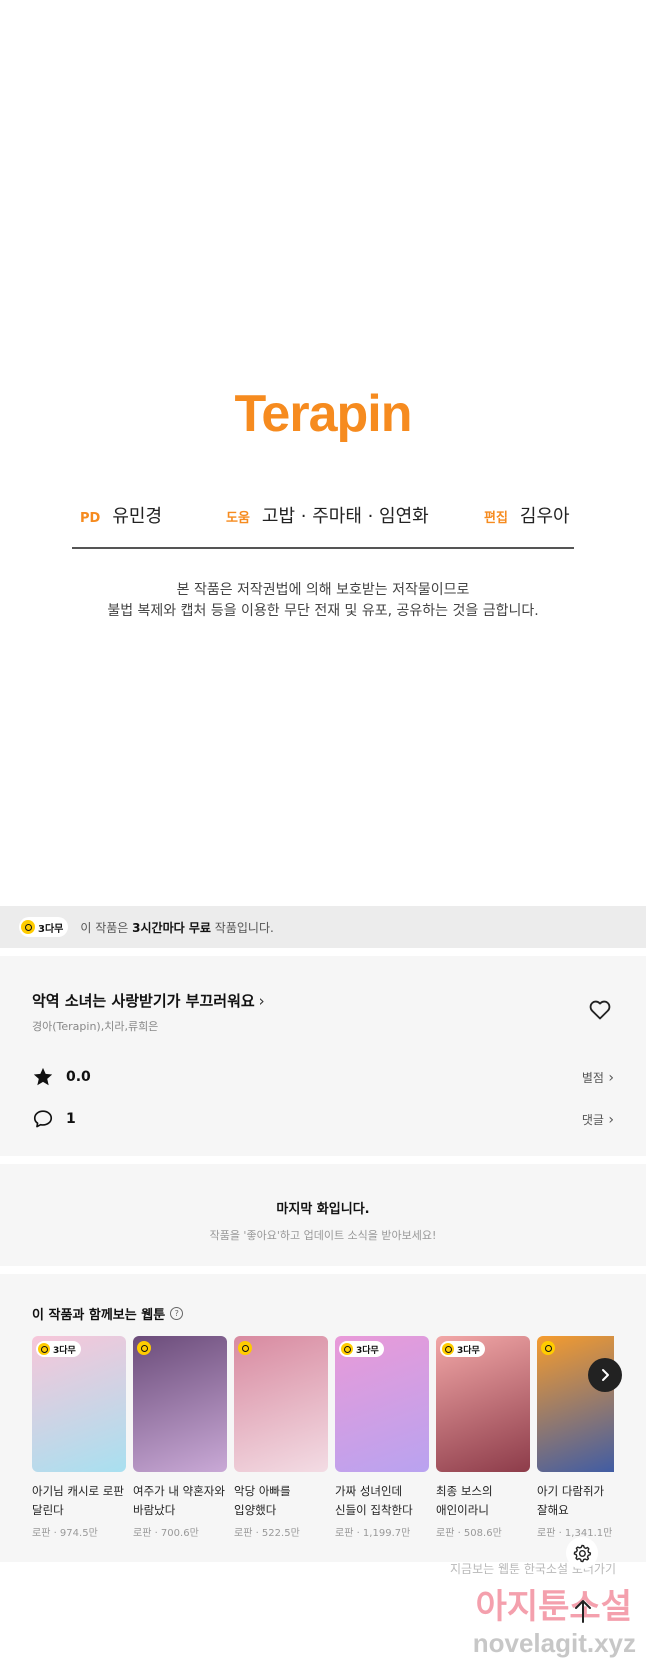 This screenshot has width=646, height=1677. I want to click on watermark: 지금보는 웹툰 한국소설 보러가기 아지툰소설 novelagit.xyz, so click(543, 1609).